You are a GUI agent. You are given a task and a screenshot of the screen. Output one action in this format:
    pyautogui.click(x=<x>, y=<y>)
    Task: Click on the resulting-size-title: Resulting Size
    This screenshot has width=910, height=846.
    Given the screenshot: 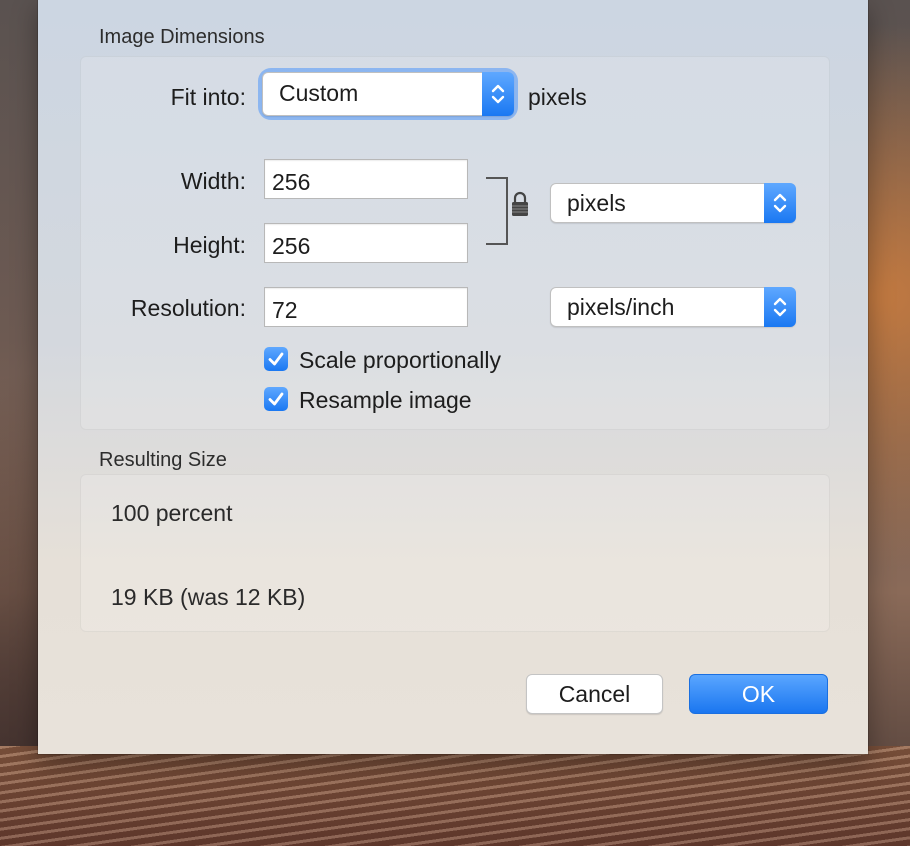 What is the action you would take?
    pyautogui.click(x=163, y=460)
    